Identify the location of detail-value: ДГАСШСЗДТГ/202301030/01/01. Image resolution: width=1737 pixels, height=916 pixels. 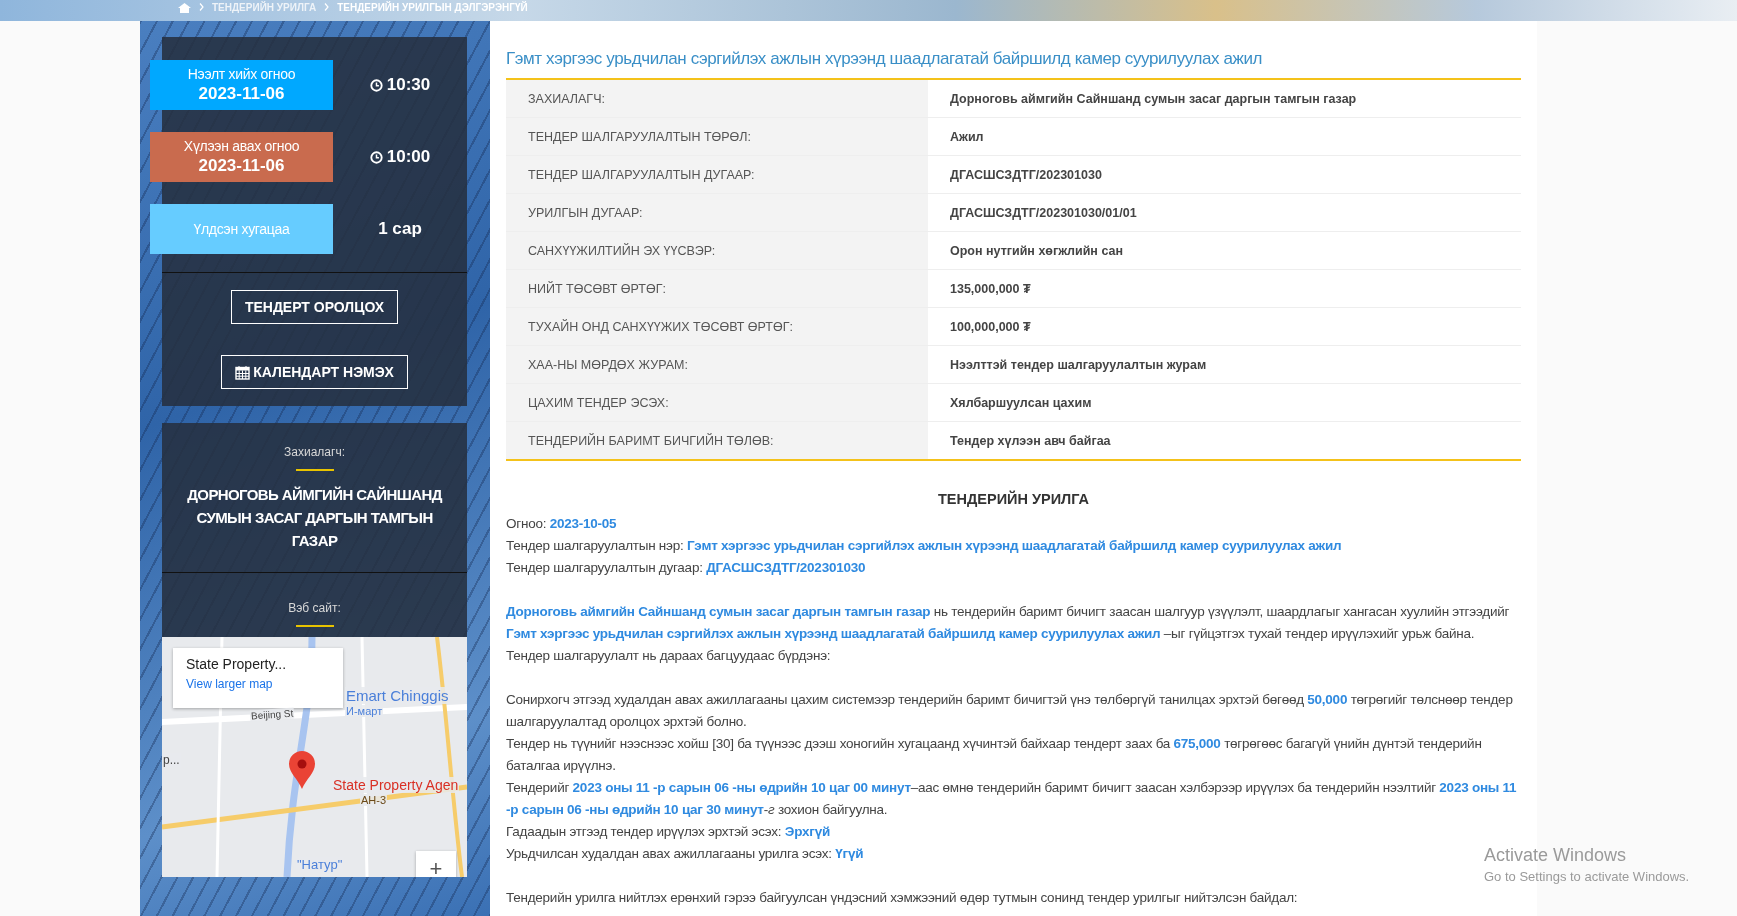
(1224, 212).